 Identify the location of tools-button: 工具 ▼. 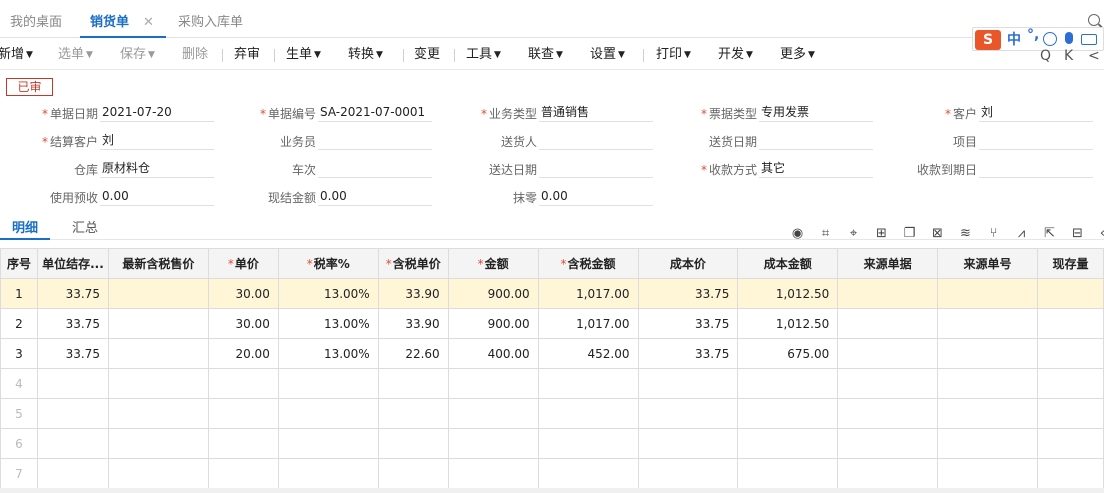
(483, 55).